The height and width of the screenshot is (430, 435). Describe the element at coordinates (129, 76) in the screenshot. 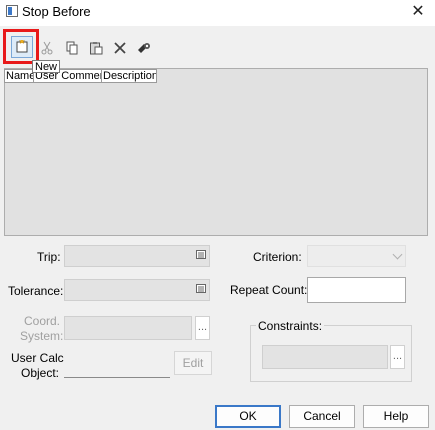

I see `column-header-description: Description` at that location.